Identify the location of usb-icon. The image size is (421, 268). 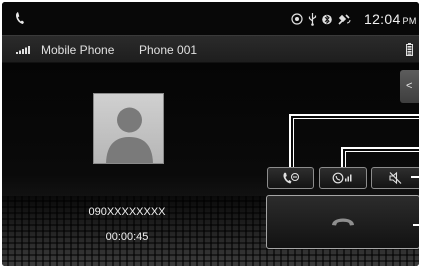
(312, 19).